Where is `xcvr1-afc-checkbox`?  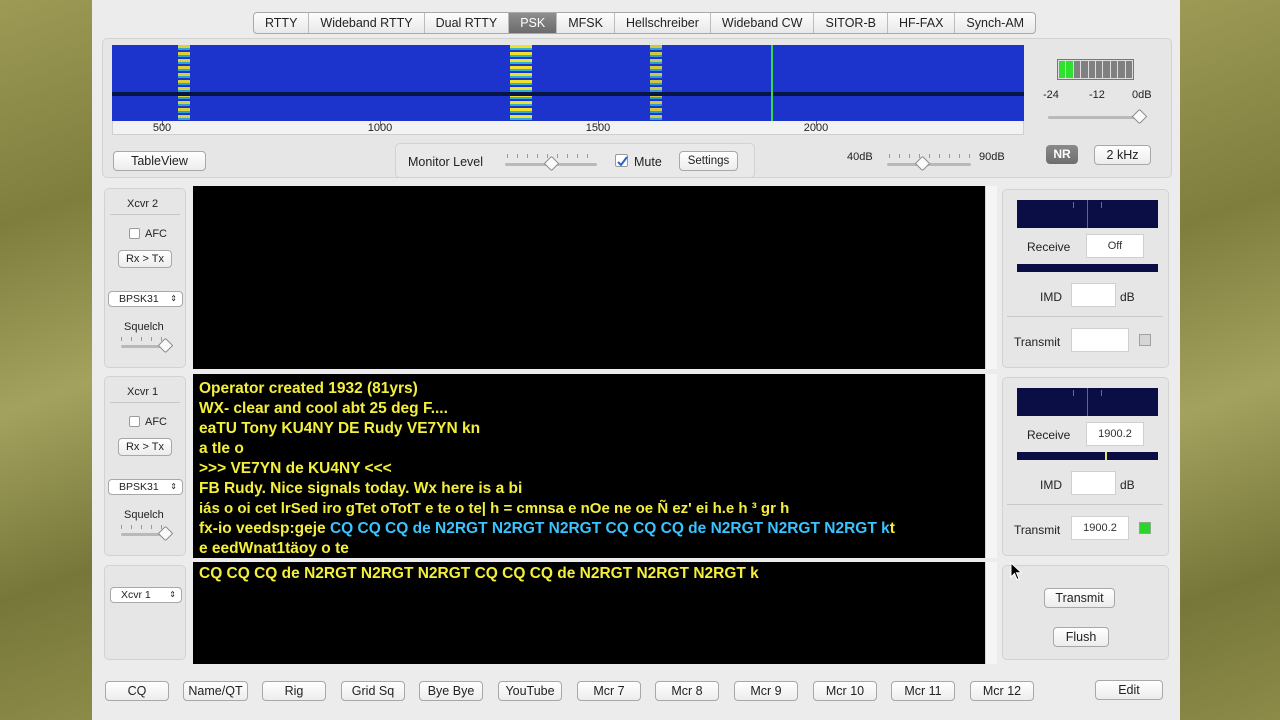
xcvr1-afc-checkbox is located at coordinates (134, 421).